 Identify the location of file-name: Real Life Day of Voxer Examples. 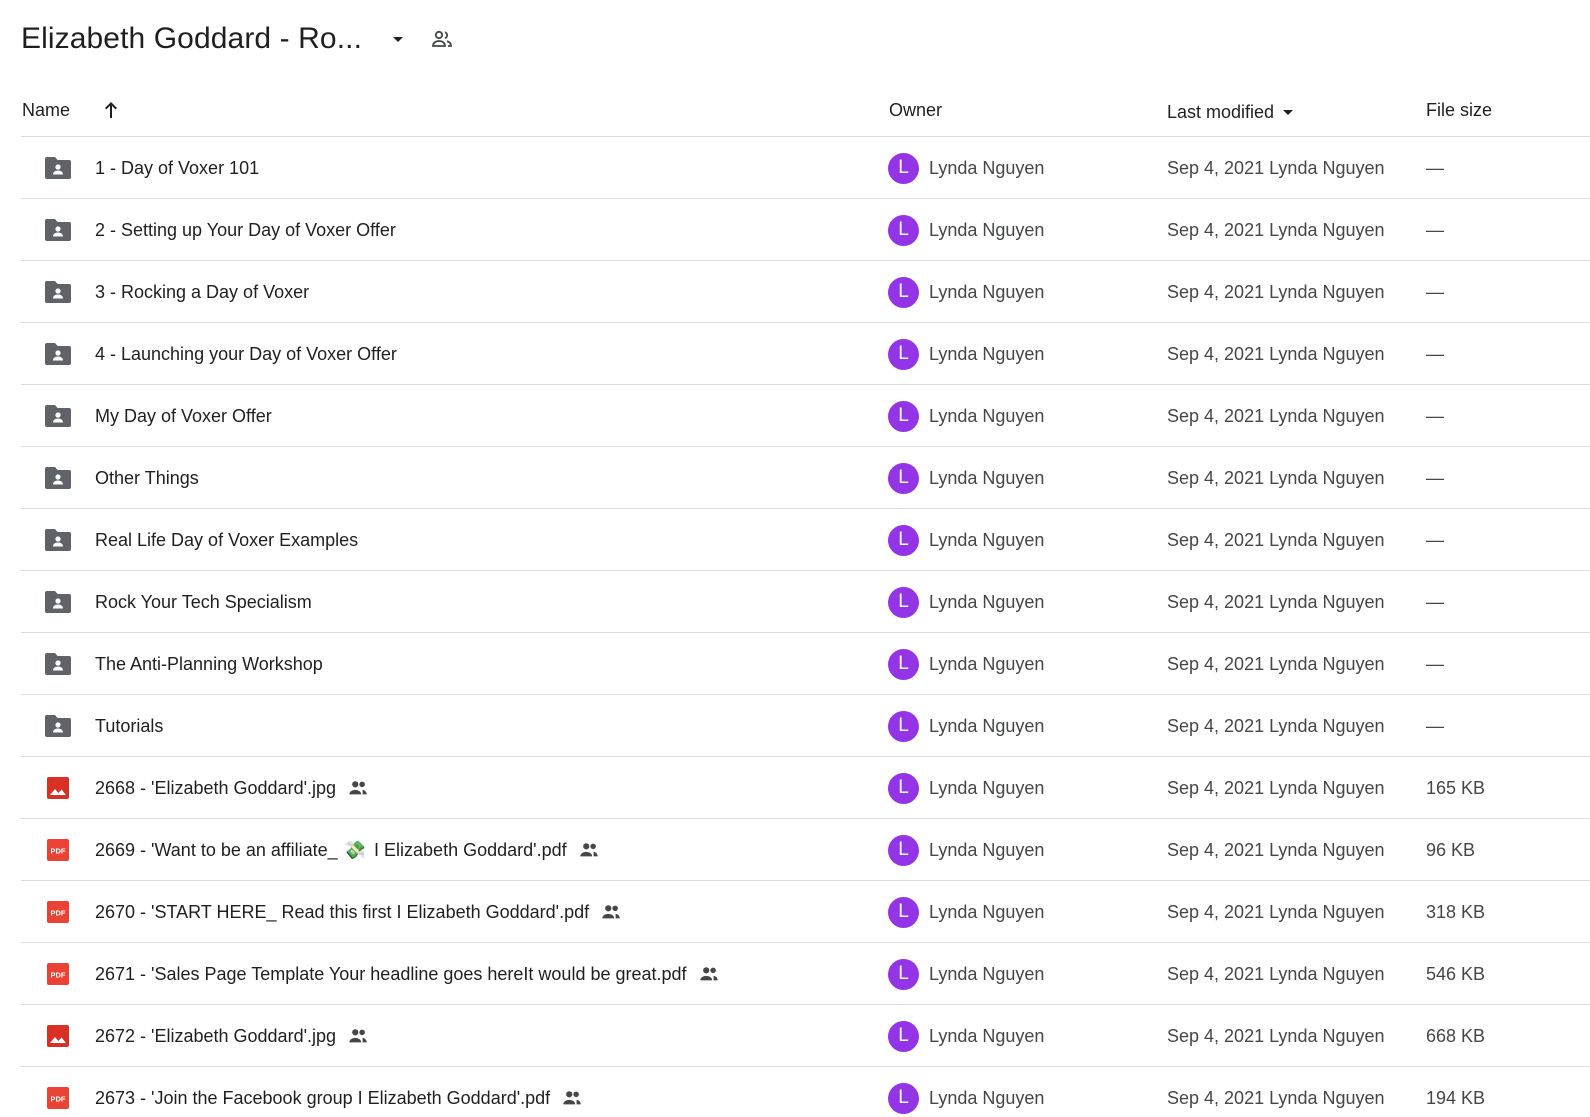
(226, 540).